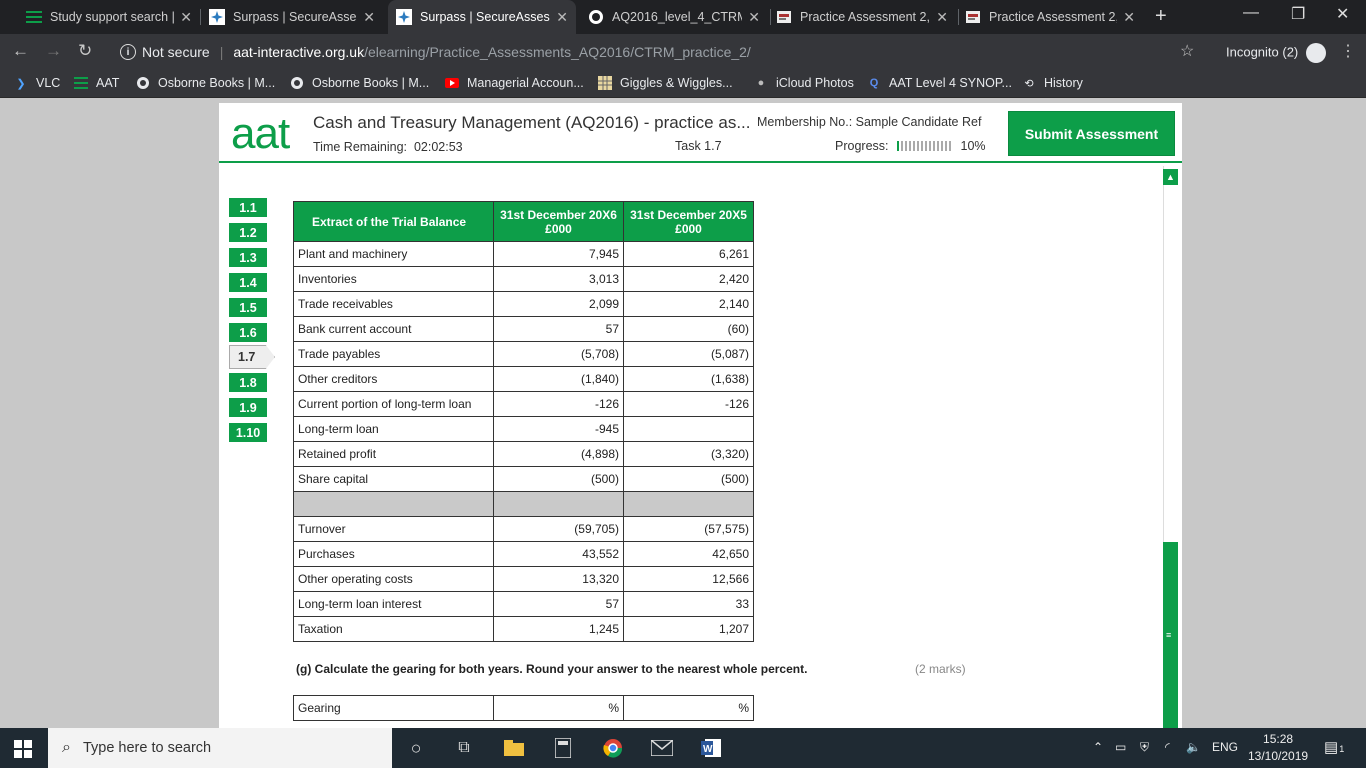  Describe the element at coordinates (1251, 13) in the screenshot. I see `minimize-icon: —` at that location.